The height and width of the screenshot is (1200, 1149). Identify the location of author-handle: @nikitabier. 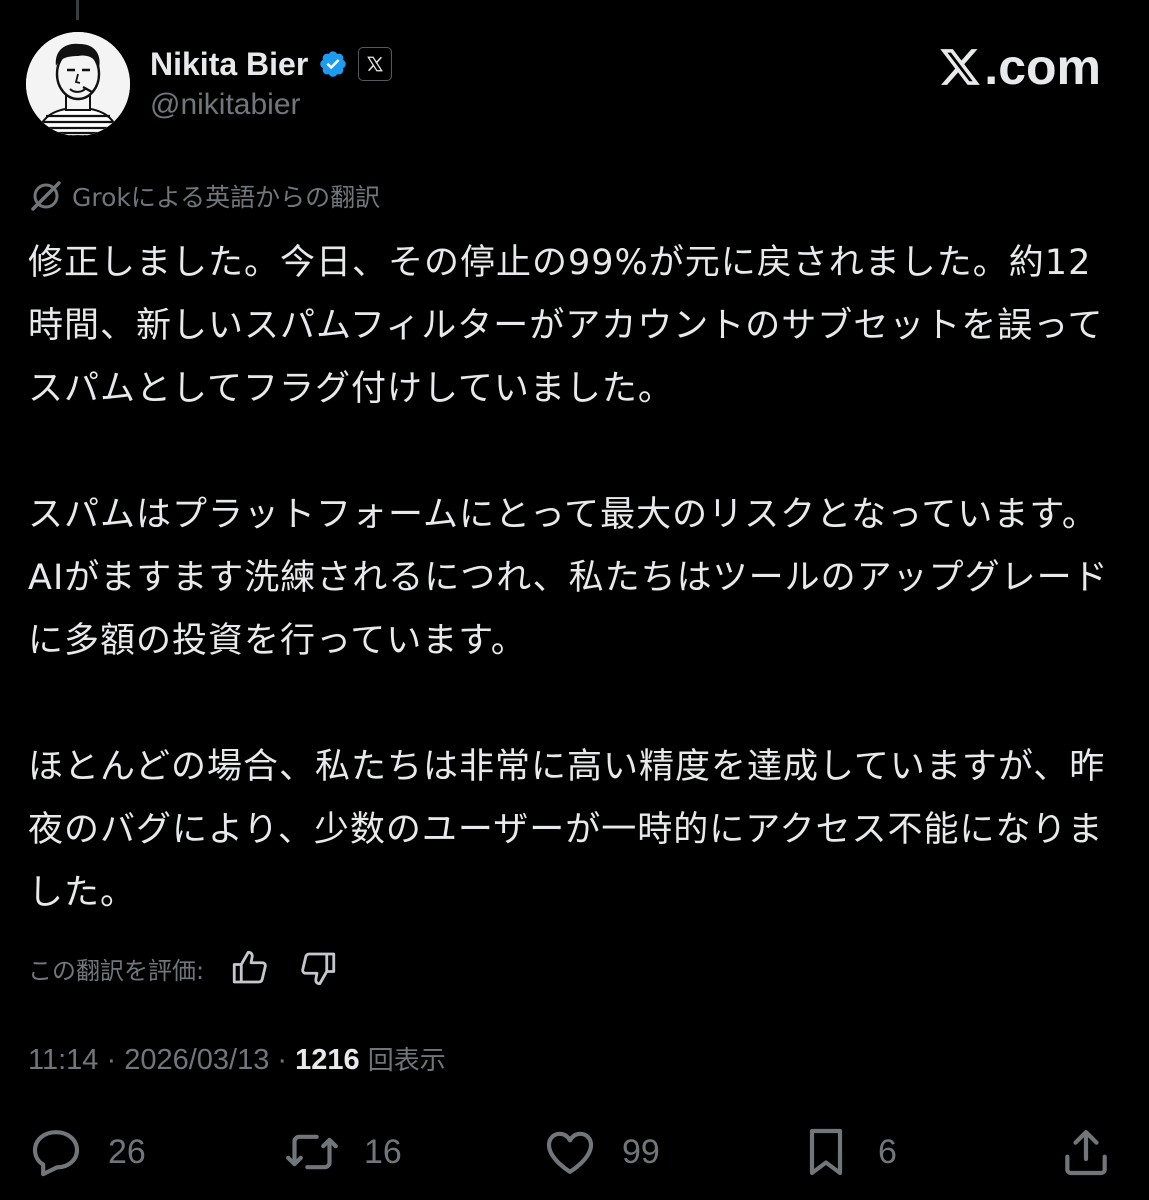
(225, 105).